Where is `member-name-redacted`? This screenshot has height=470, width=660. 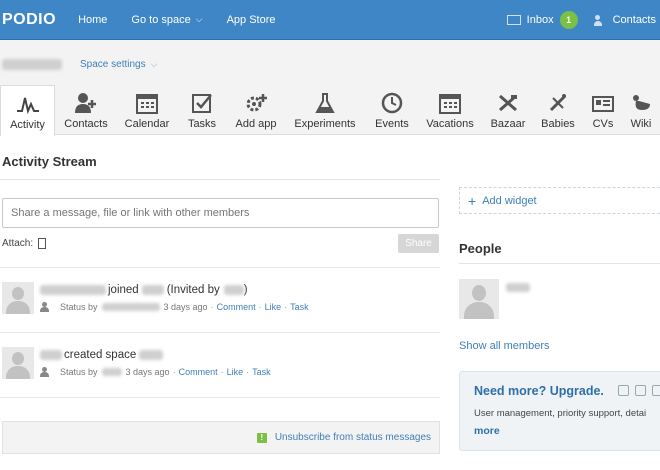
member-name-redacted is located at coordinates (518, 287).